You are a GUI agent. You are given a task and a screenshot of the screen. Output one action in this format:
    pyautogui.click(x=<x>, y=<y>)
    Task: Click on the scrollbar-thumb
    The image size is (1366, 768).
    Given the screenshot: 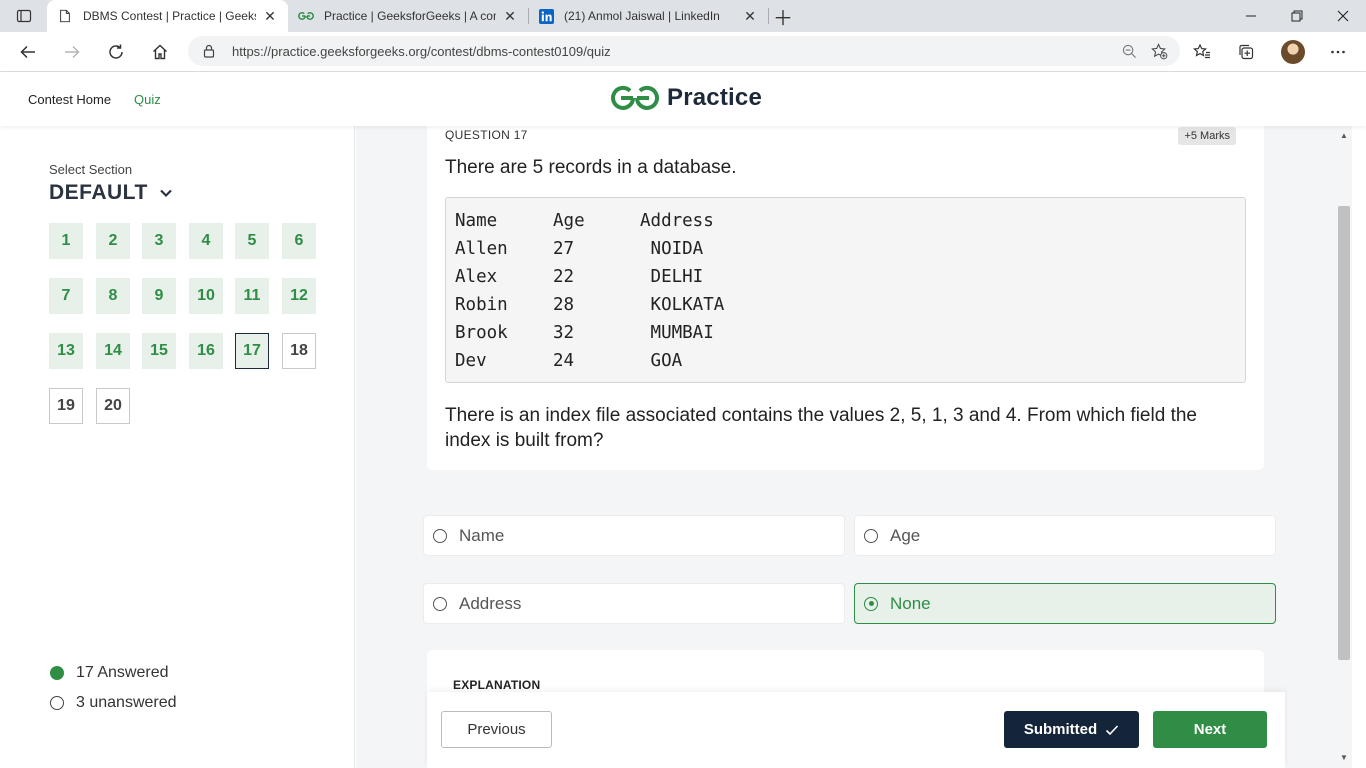 What is the action you would take?
    pyautogui.click(x=1344, y=433)
    